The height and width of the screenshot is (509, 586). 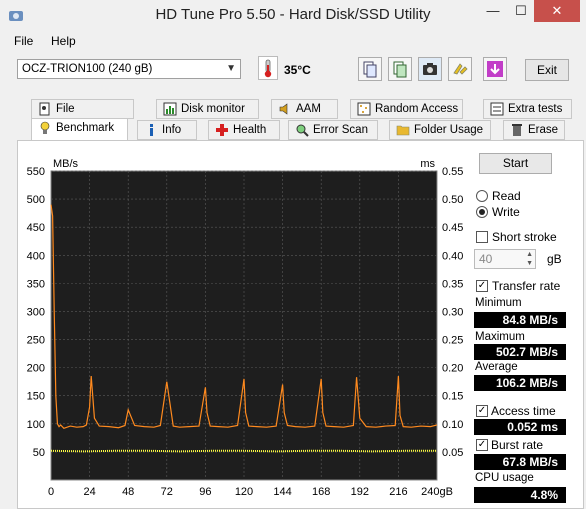 I want to click on y-right-tick-label: 0.20, so click(x=452, y=369).